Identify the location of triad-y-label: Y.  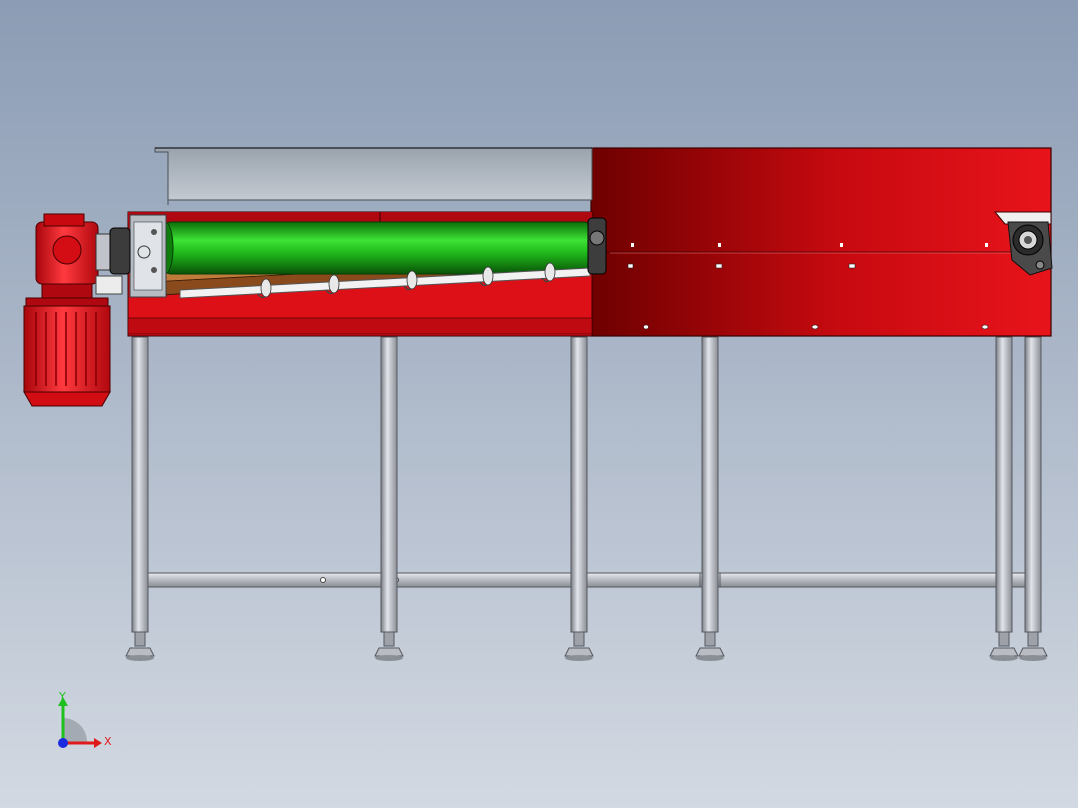
(62, 696).